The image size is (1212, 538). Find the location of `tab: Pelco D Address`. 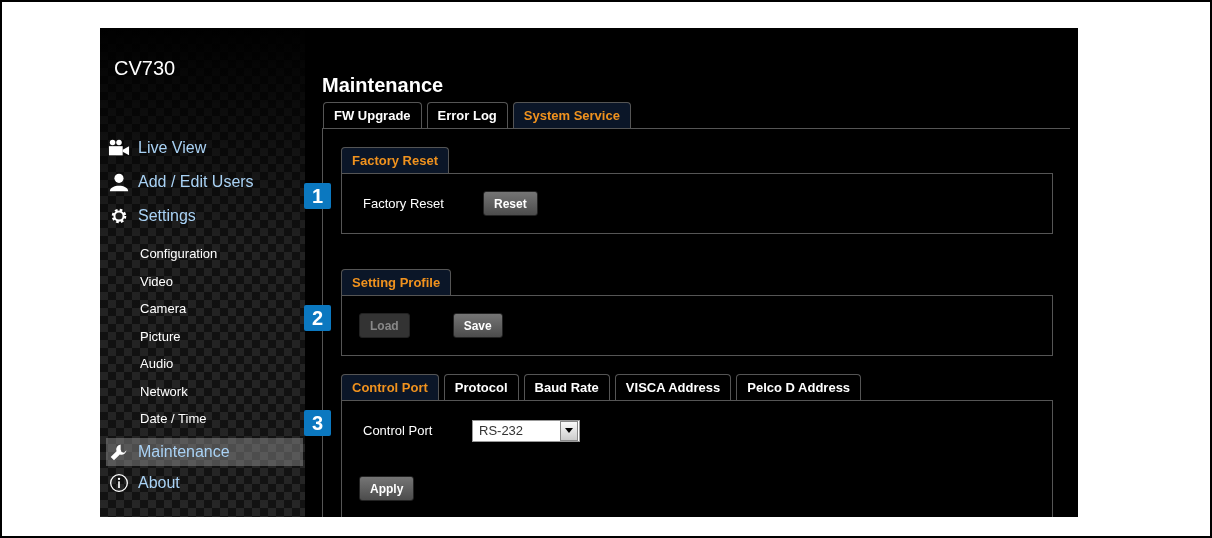

tab: Pelco D Address is located at coordinates (799, 387).